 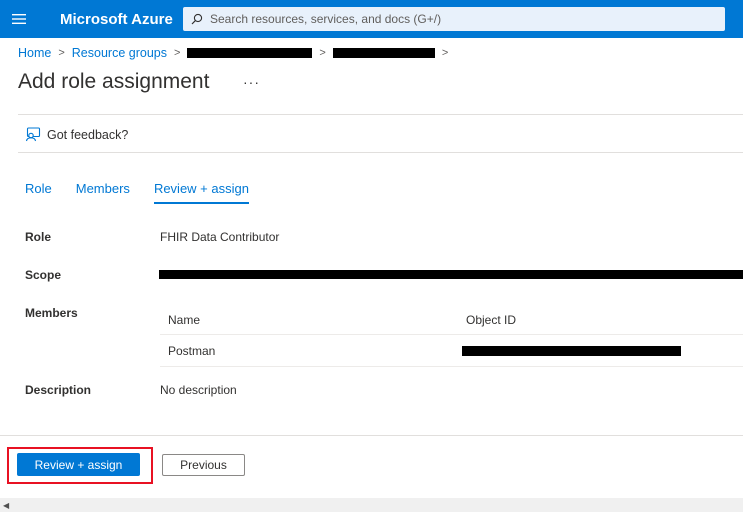 What do you see at coordinates (33, 134) in the screenshot?
I see `feedback-icon` at bounding box center [33, 134].